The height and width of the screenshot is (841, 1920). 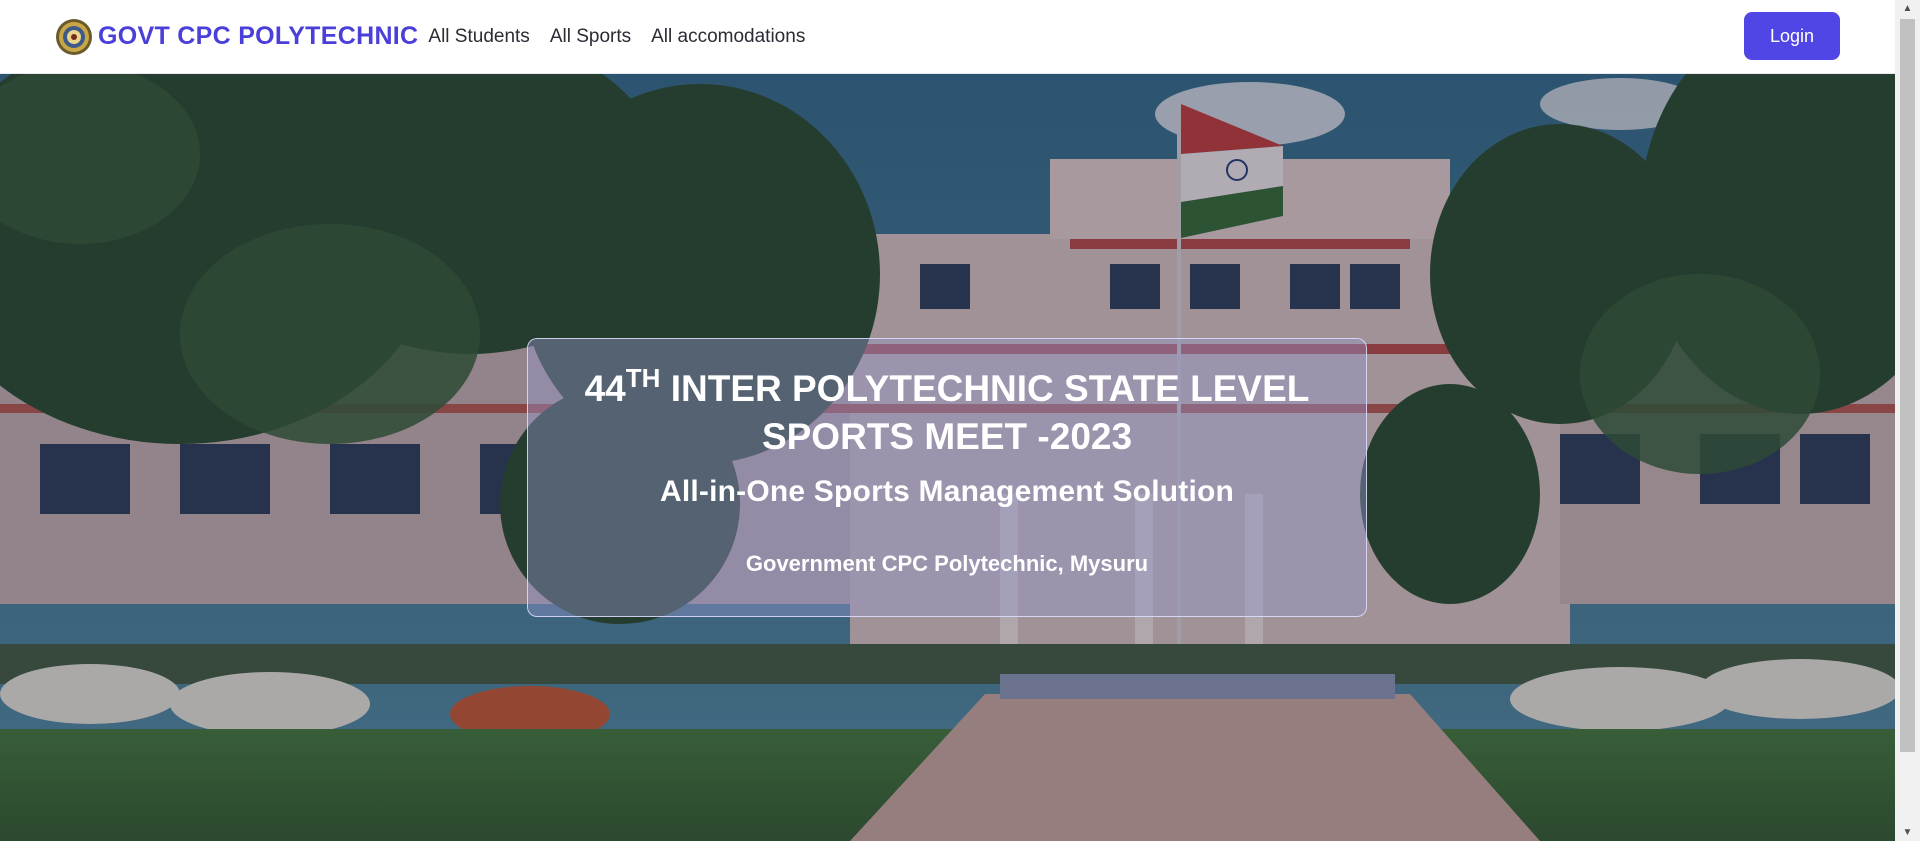 I want to click on triangle-up-icon: ▲, so click(x=1907, y=8).